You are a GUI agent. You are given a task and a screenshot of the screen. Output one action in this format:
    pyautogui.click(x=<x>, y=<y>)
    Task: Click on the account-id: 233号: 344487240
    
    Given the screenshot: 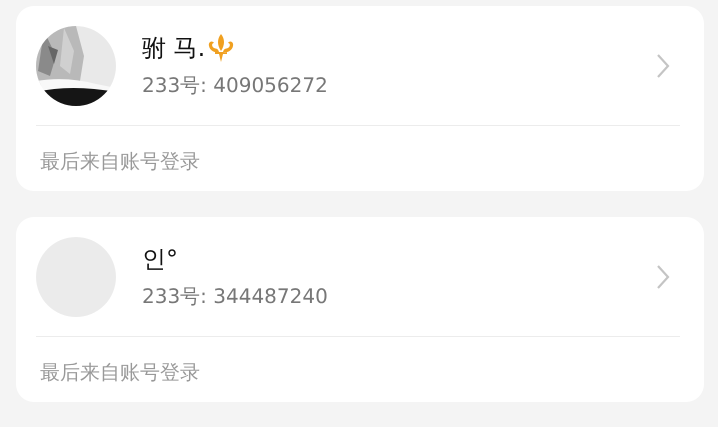 What is the action you would take?
    pyautogui.click(x=235, y=296)
    